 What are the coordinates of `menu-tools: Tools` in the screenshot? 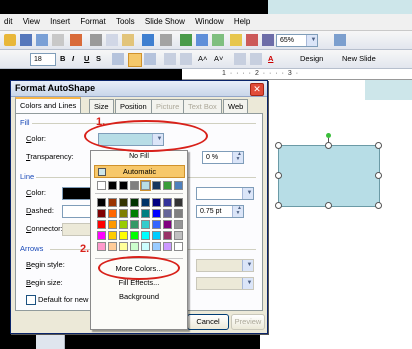 It's located at (125, 22).